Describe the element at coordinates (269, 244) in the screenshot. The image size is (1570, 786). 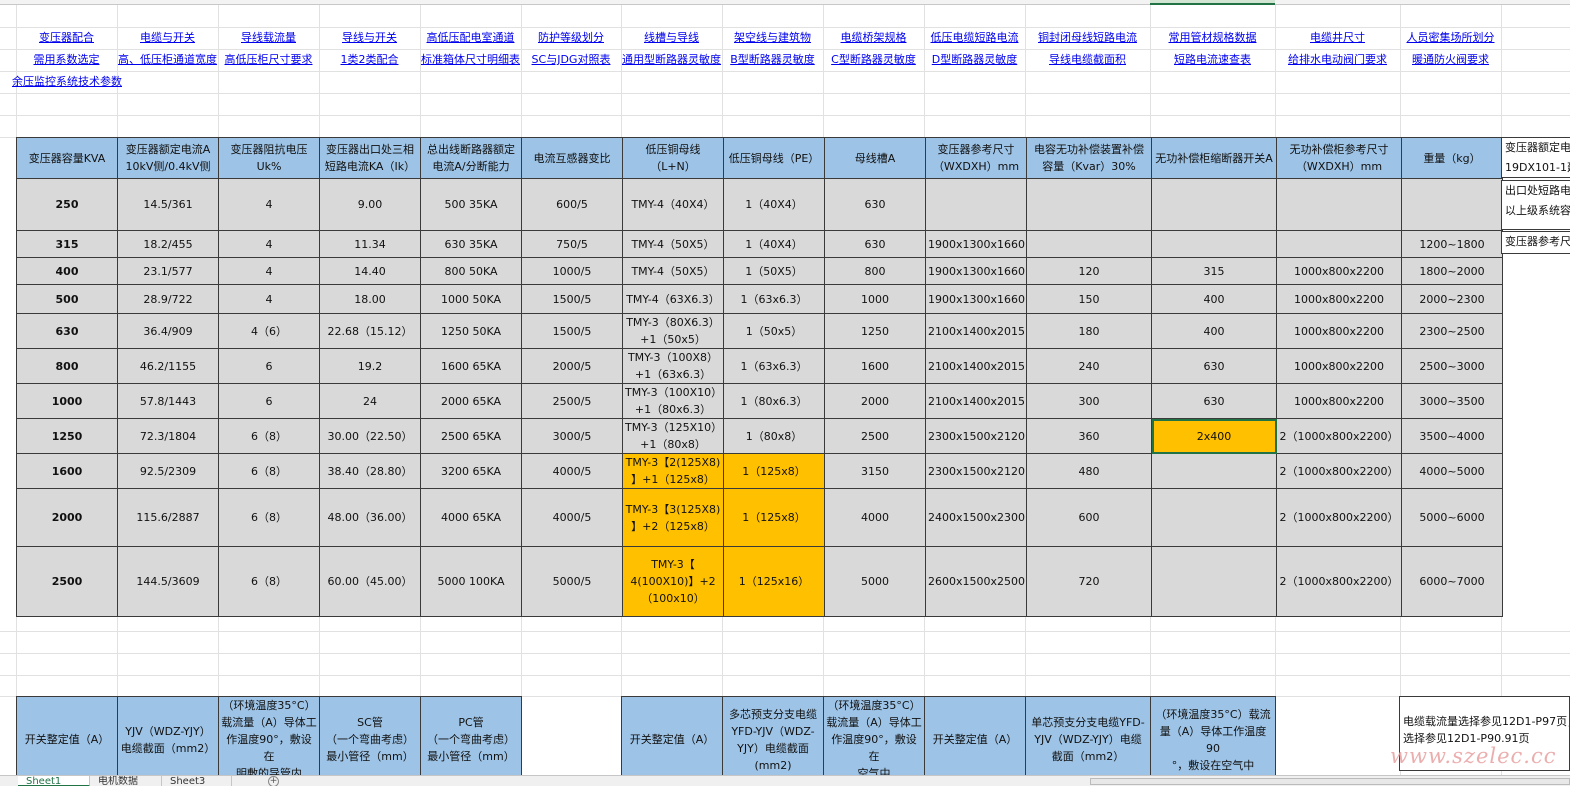
I see `table-cell: 4` at that location.